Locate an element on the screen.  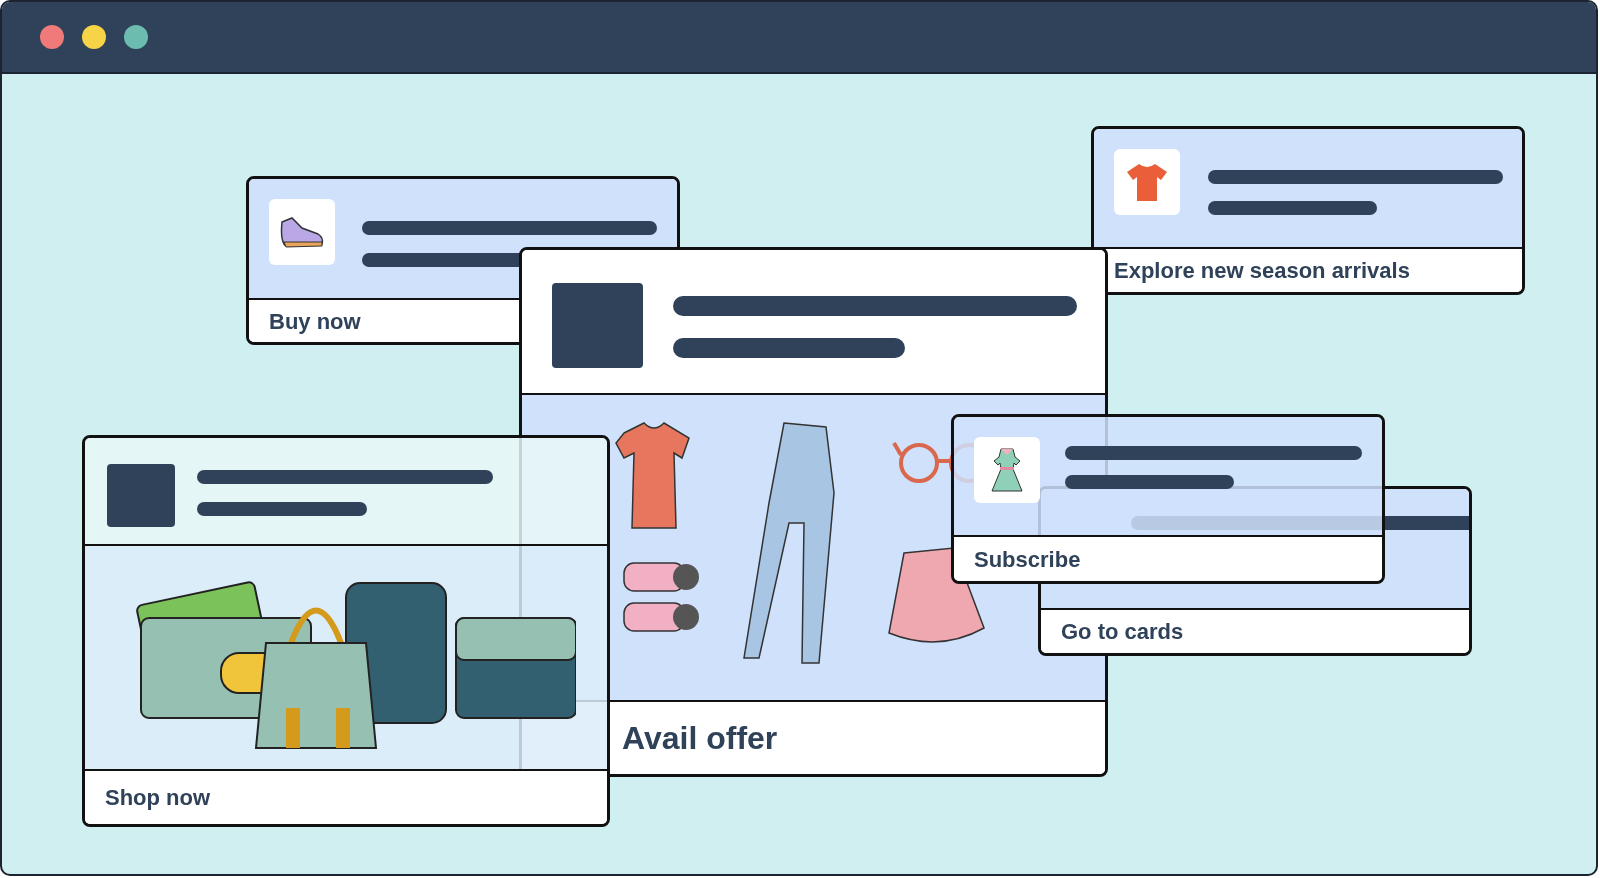
card-action-text: Go to cards is located at coordinates (1122, 631).